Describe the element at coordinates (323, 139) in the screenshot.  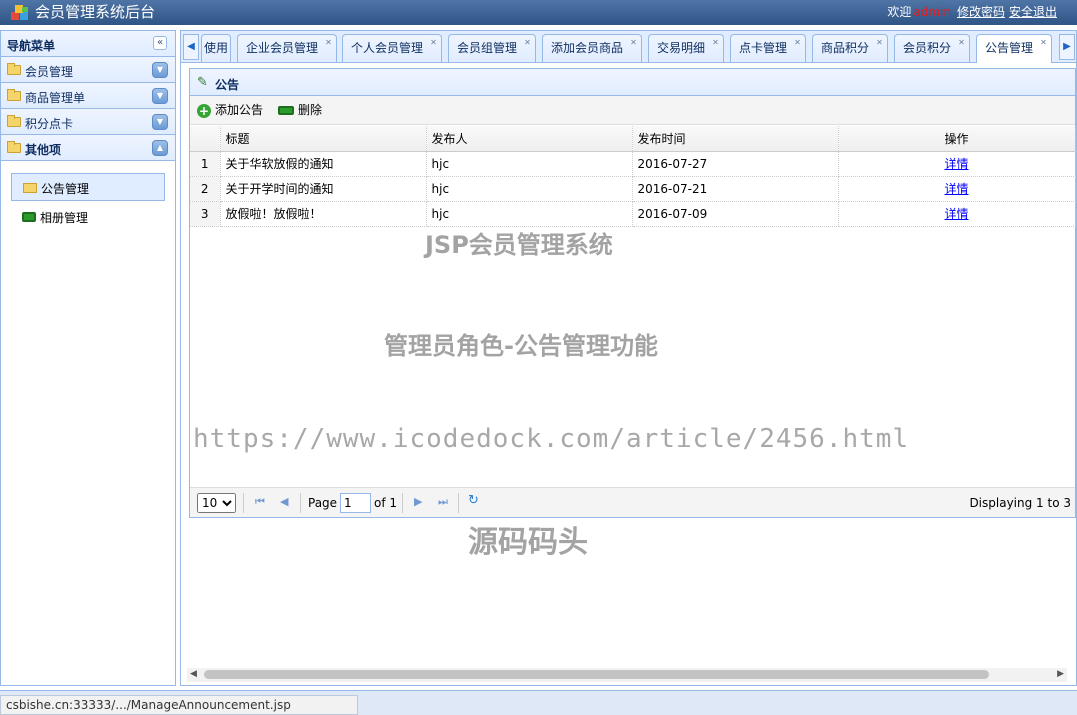
I see `column-header-title: 标题` at that location.